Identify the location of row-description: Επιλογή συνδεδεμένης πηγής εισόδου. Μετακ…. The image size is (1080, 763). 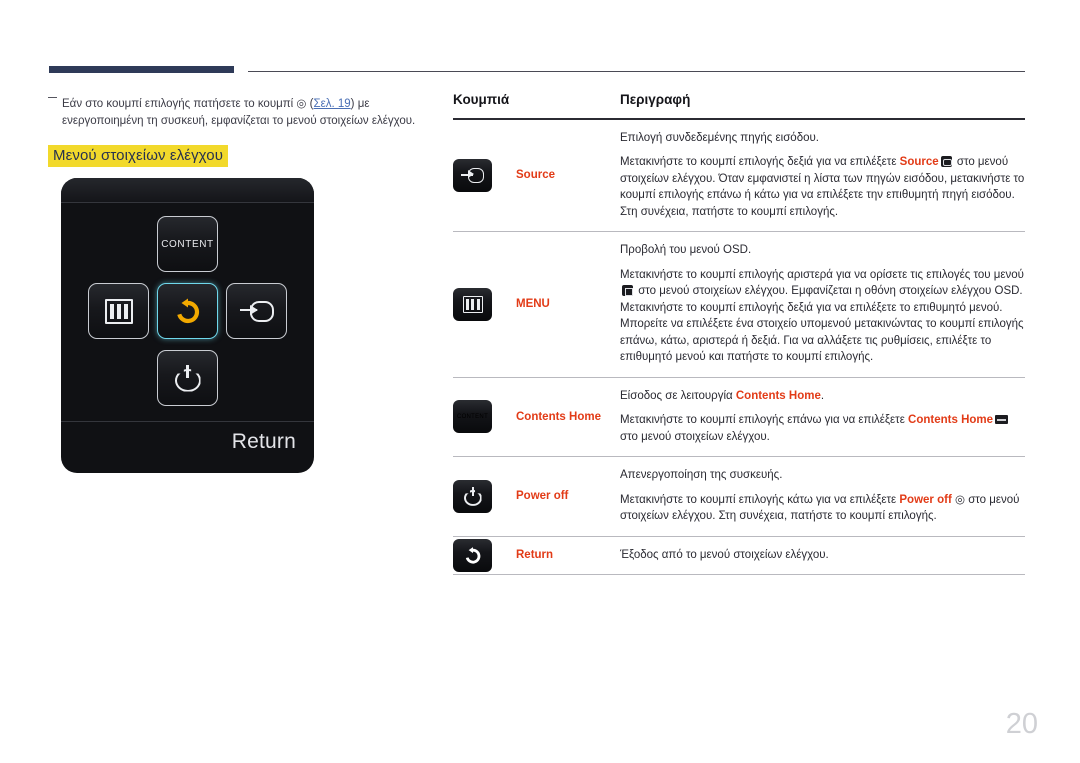
(822, 176).